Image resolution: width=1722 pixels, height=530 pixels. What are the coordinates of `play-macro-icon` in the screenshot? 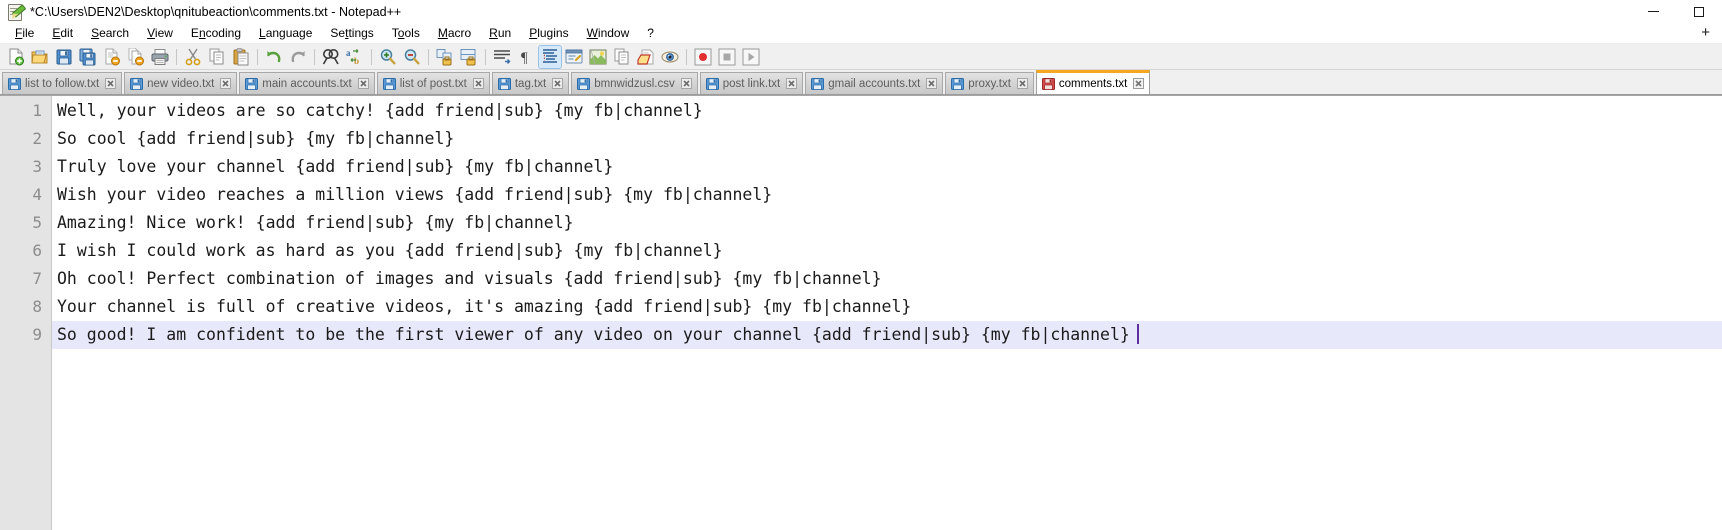 It's located at (751, 57).